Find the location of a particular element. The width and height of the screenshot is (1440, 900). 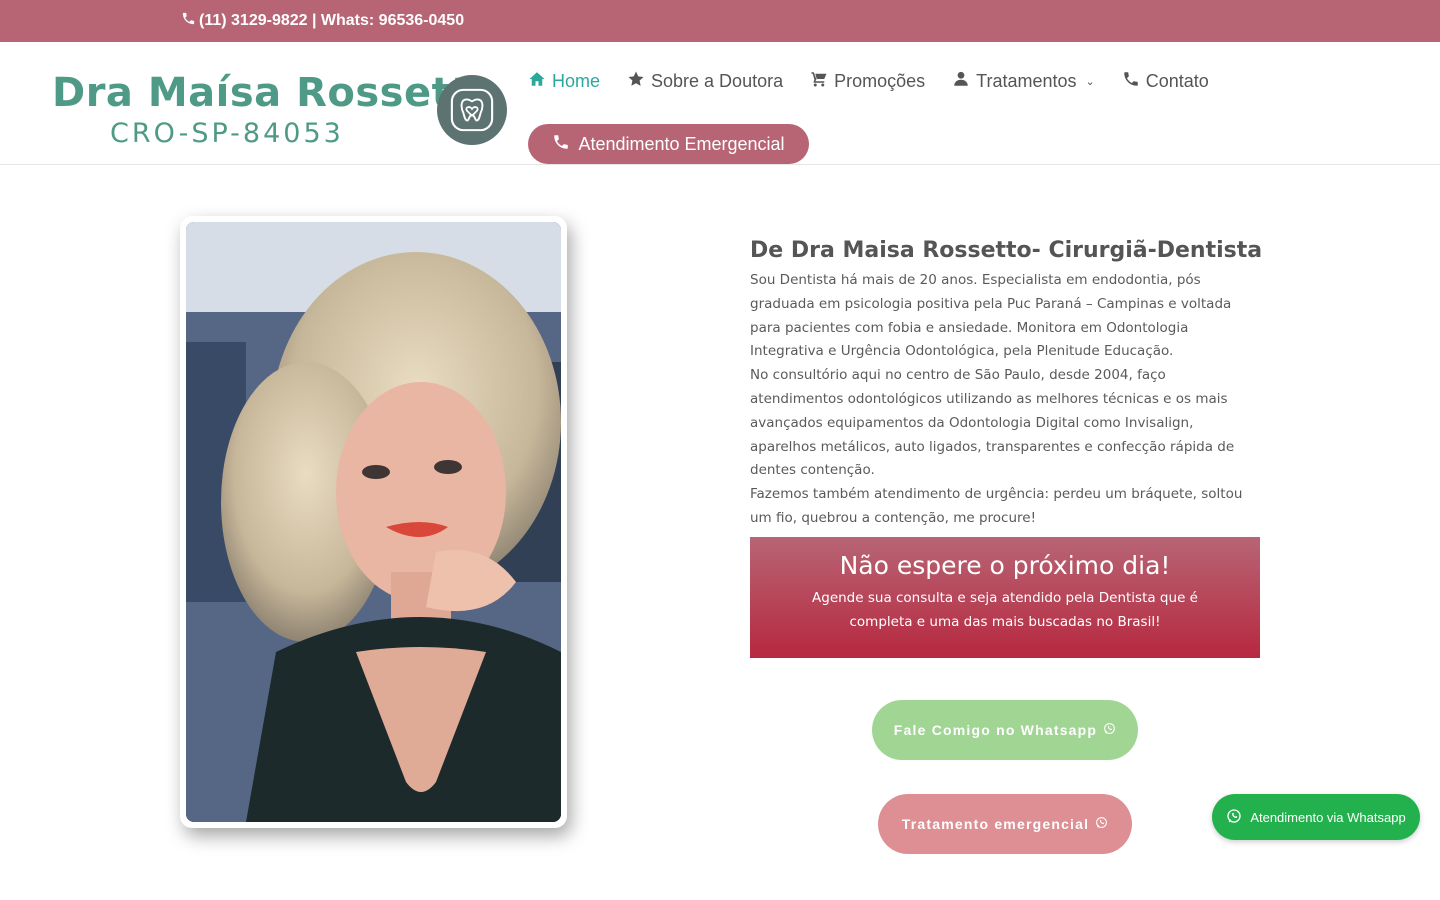

nav-item-label: Sobre a Doutora is located at coordinates (717, 81).